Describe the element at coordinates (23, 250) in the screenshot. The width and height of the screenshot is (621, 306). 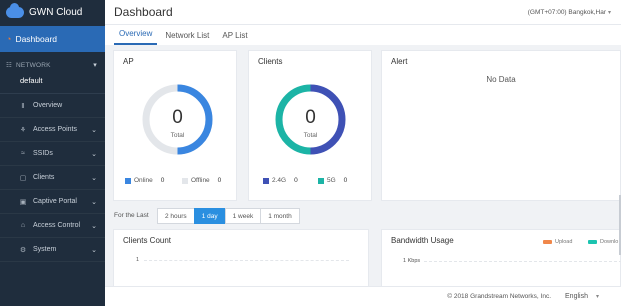
I see `gear-icon: ⚙` at that location.